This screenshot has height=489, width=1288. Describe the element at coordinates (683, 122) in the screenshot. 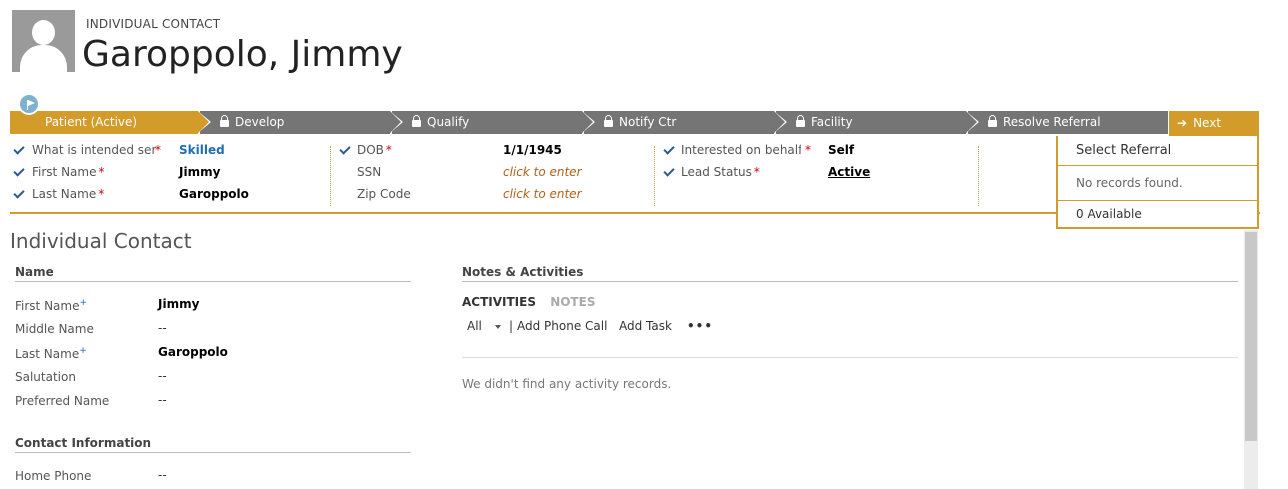

I see `stage-notify-ctr: Notify Ctr` at that location.